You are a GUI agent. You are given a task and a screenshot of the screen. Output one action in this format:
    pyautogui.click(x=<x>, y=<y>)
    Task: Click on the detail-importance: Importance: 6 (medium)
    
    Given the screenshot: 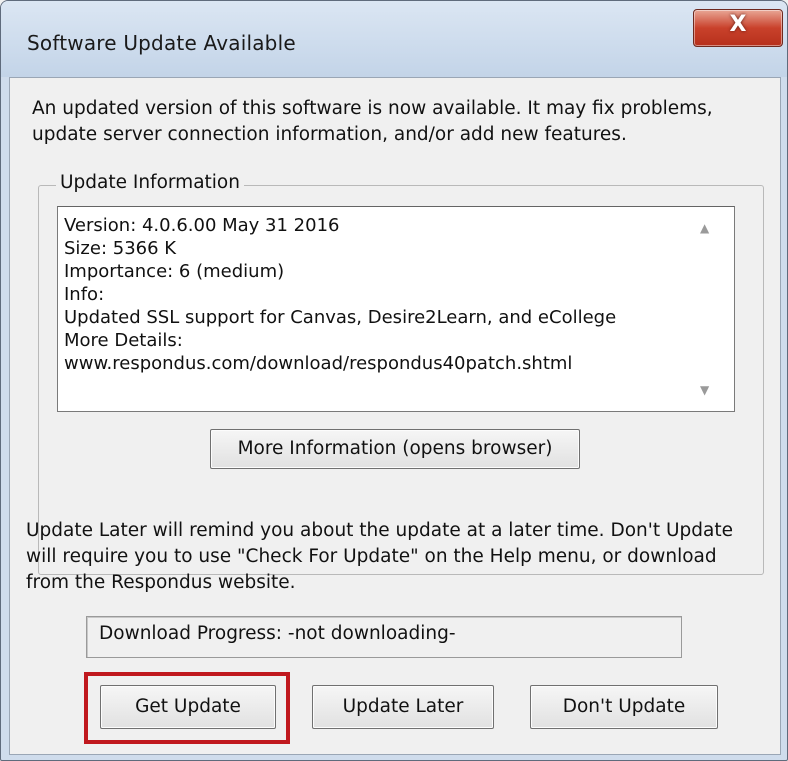 What is the action you would take?
    pyautogui.click(x=174, y=271)
    